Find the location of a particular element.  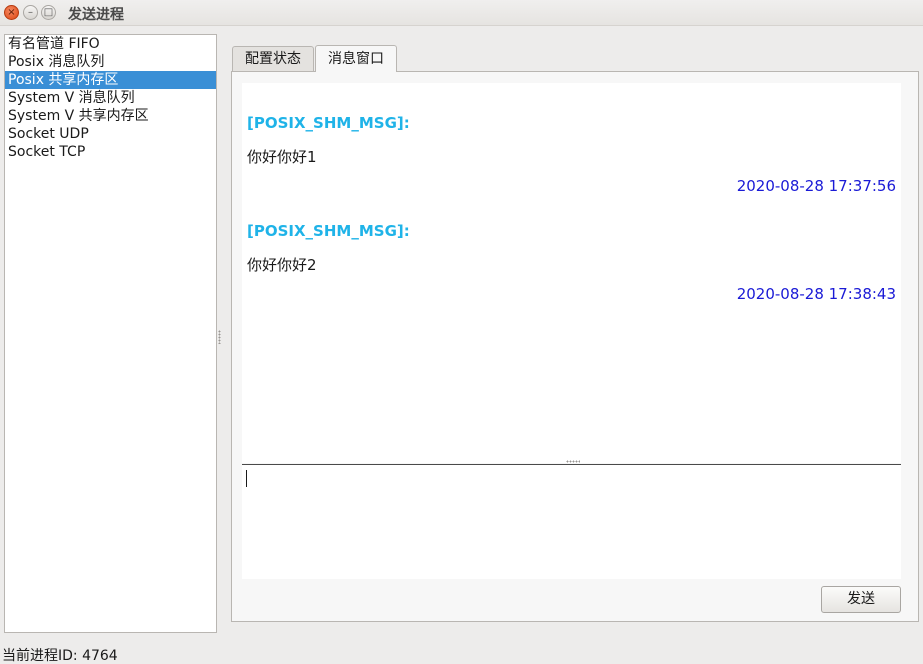

list-item-socket-udp: Socket UDP is located at coordinates (110, 134).